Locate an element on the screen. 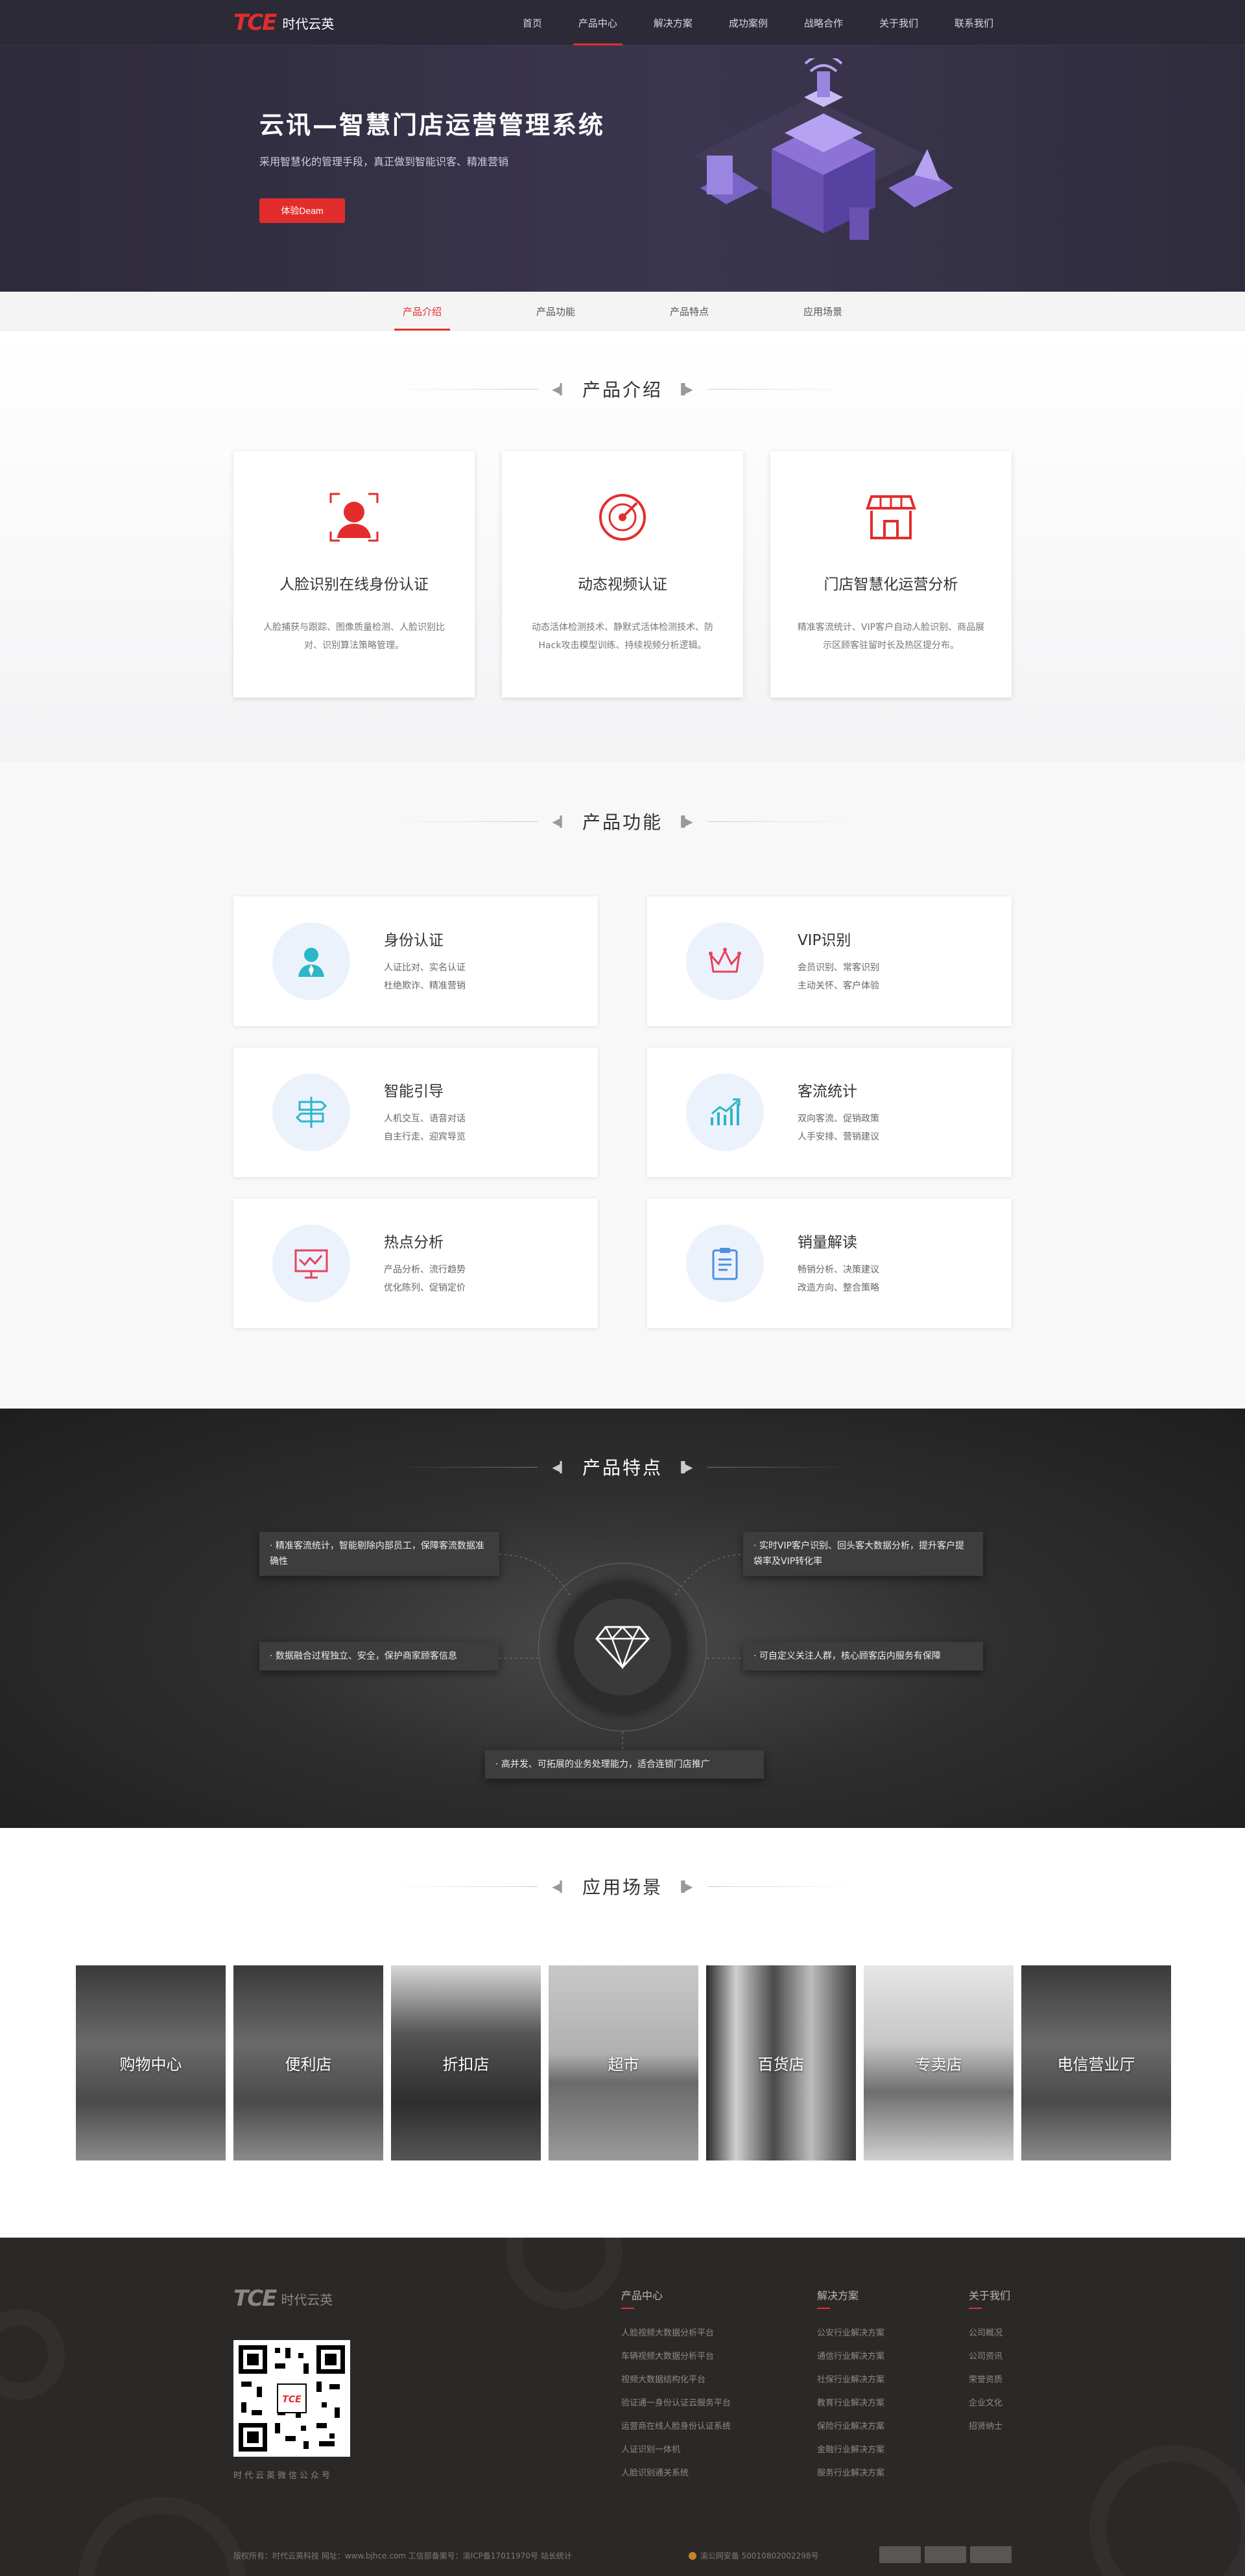  nav-about: 关于我们 is located at coordinates (898, 22).